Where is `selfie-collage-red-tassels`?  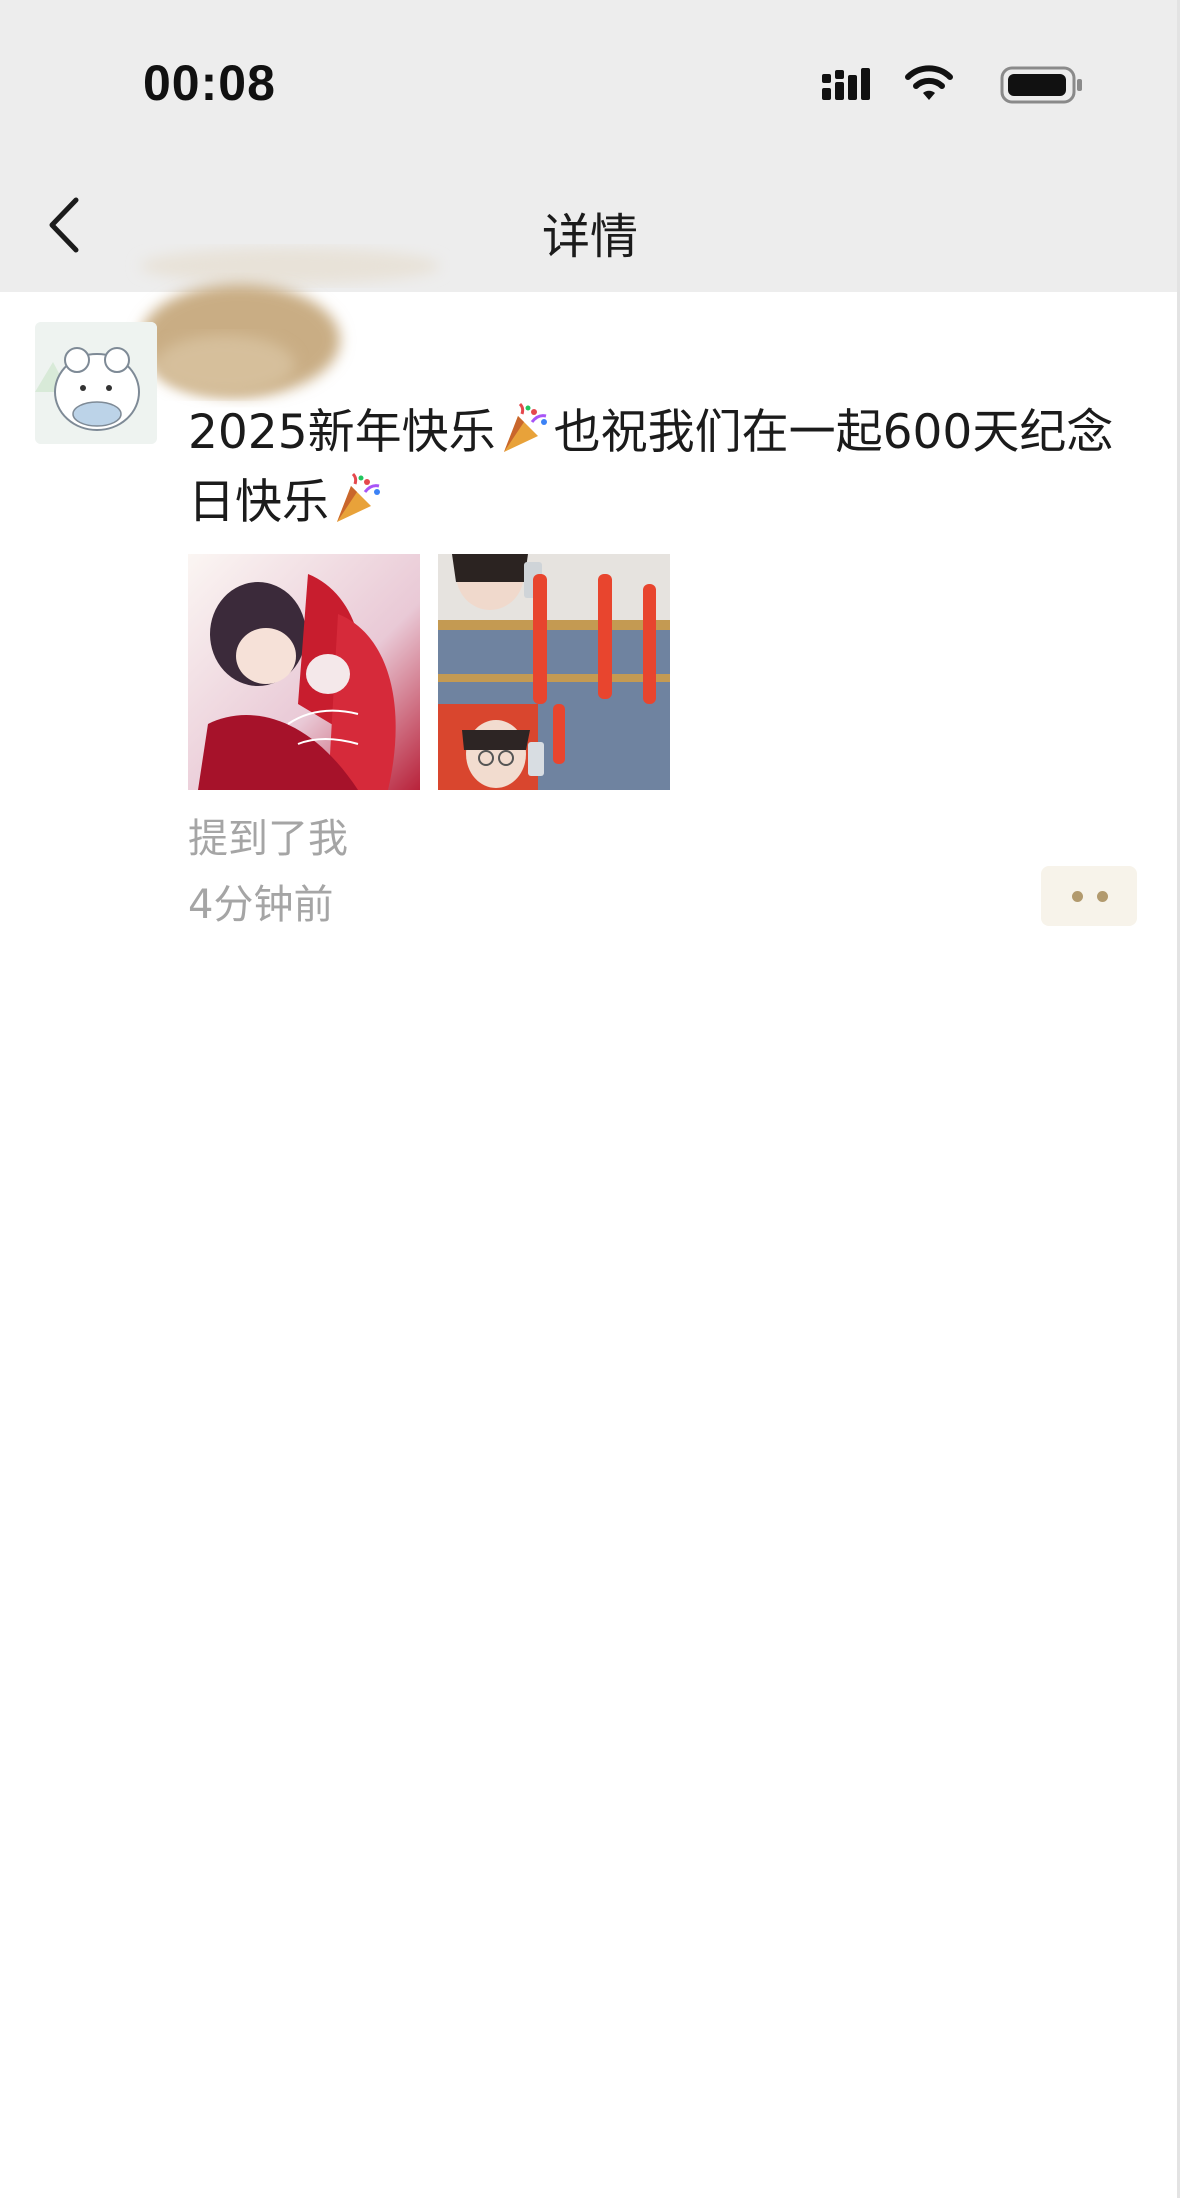
selfie-collage-red-tassels is located at coordinates (554, 672).